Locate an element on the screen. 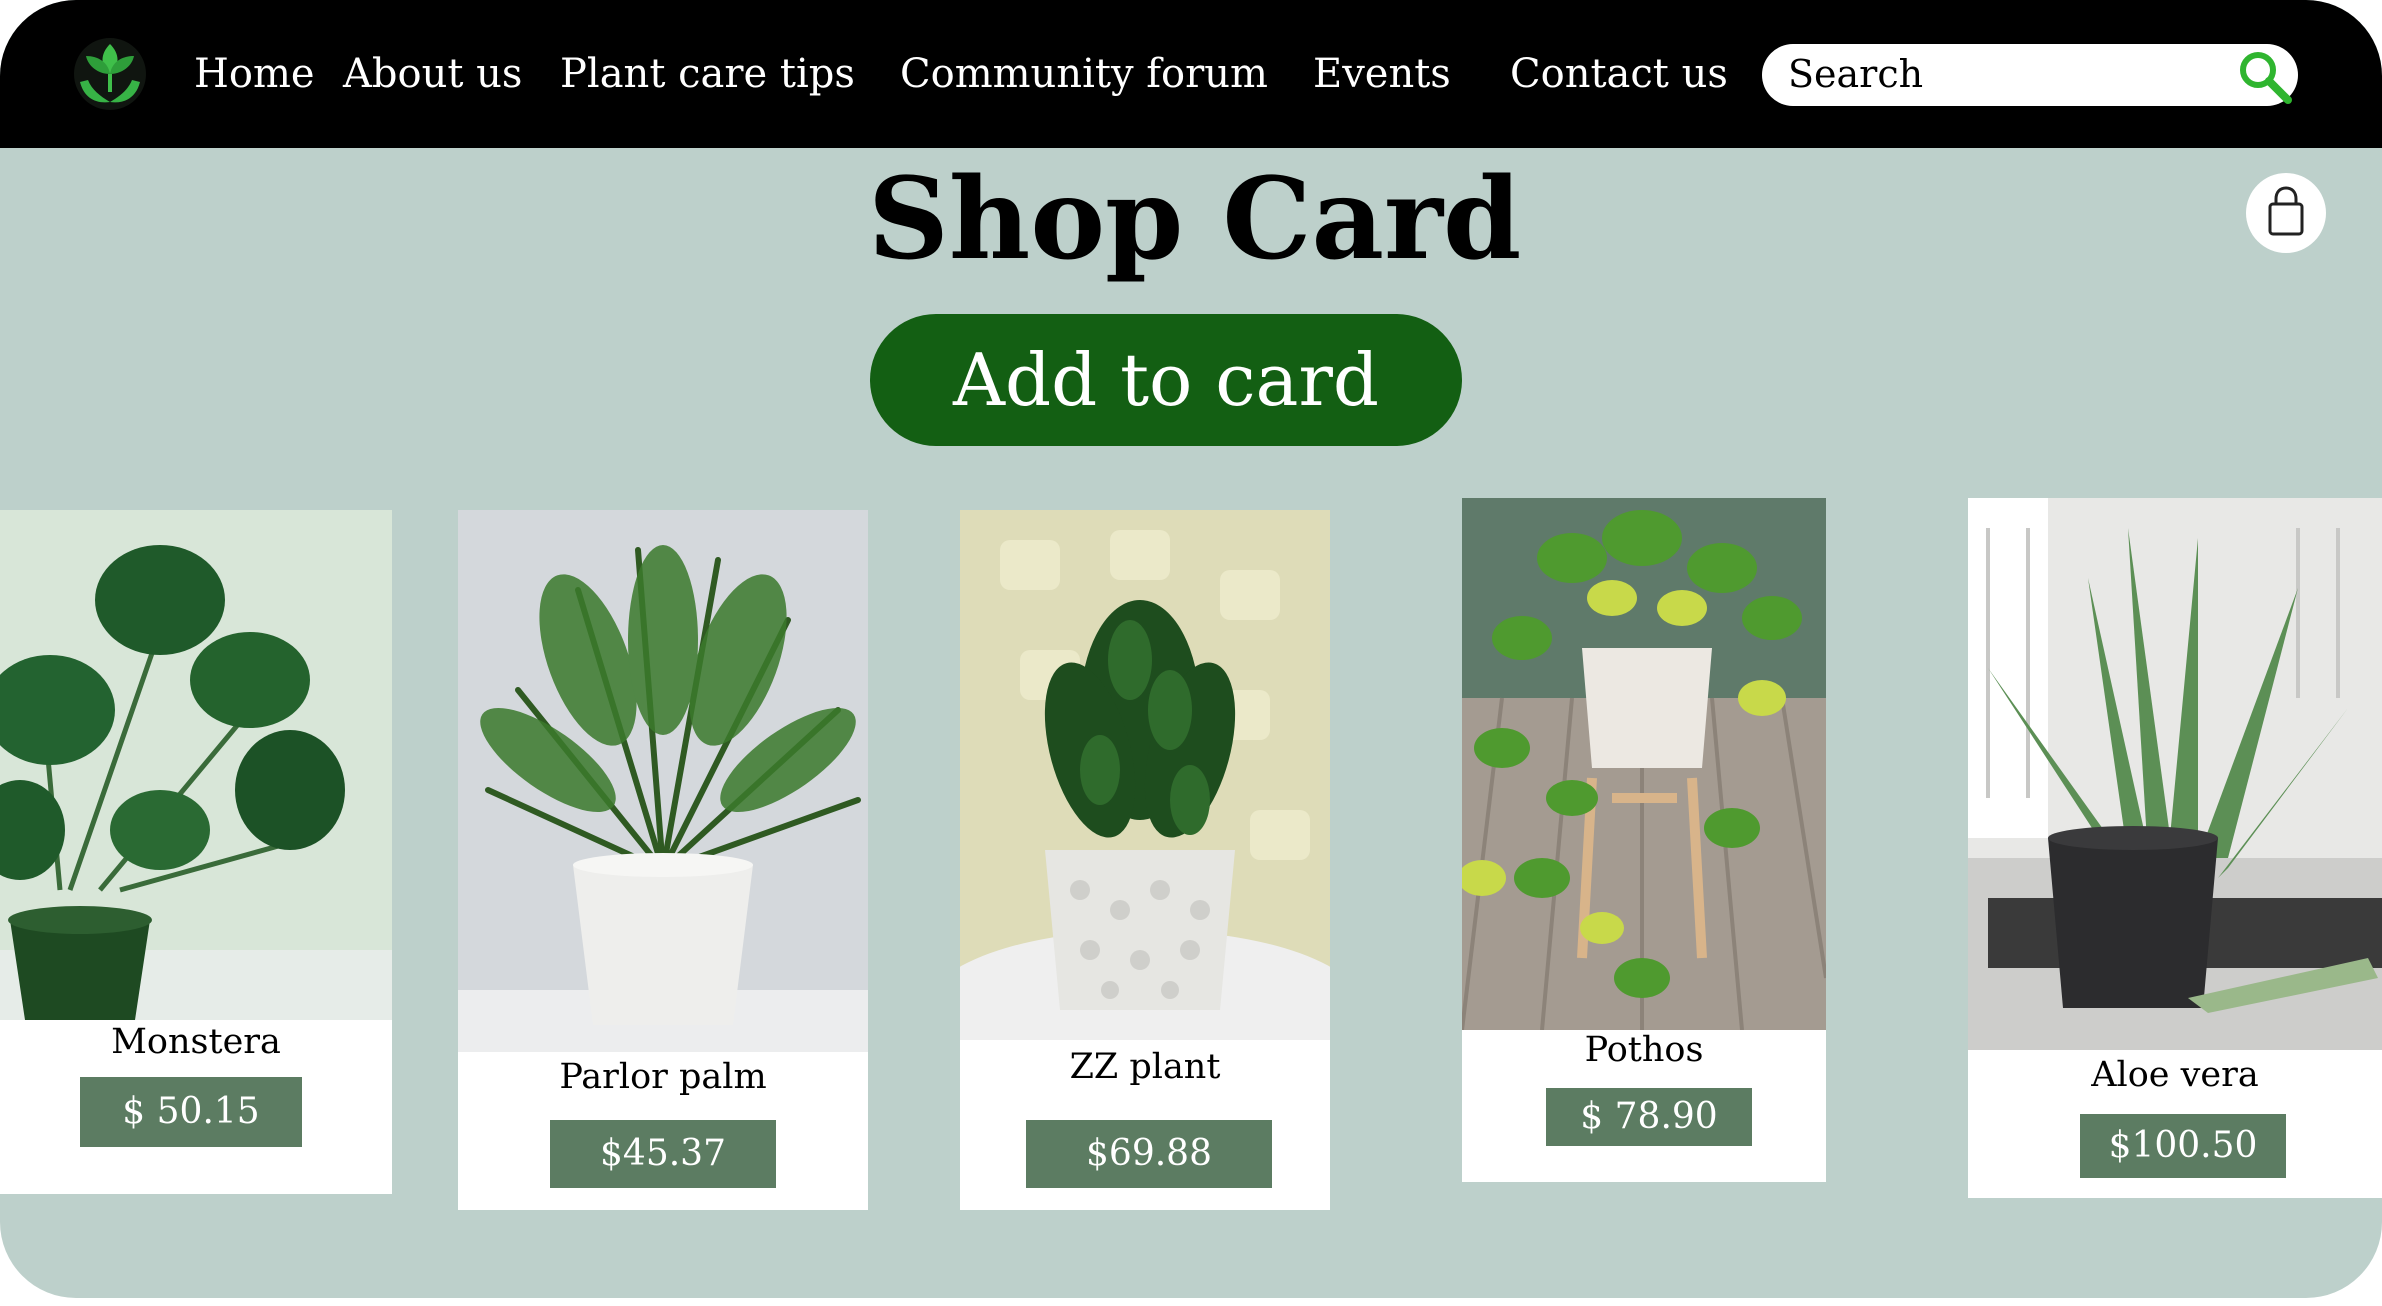  nav-events-link: Events is located at coordinates (1382, 74).